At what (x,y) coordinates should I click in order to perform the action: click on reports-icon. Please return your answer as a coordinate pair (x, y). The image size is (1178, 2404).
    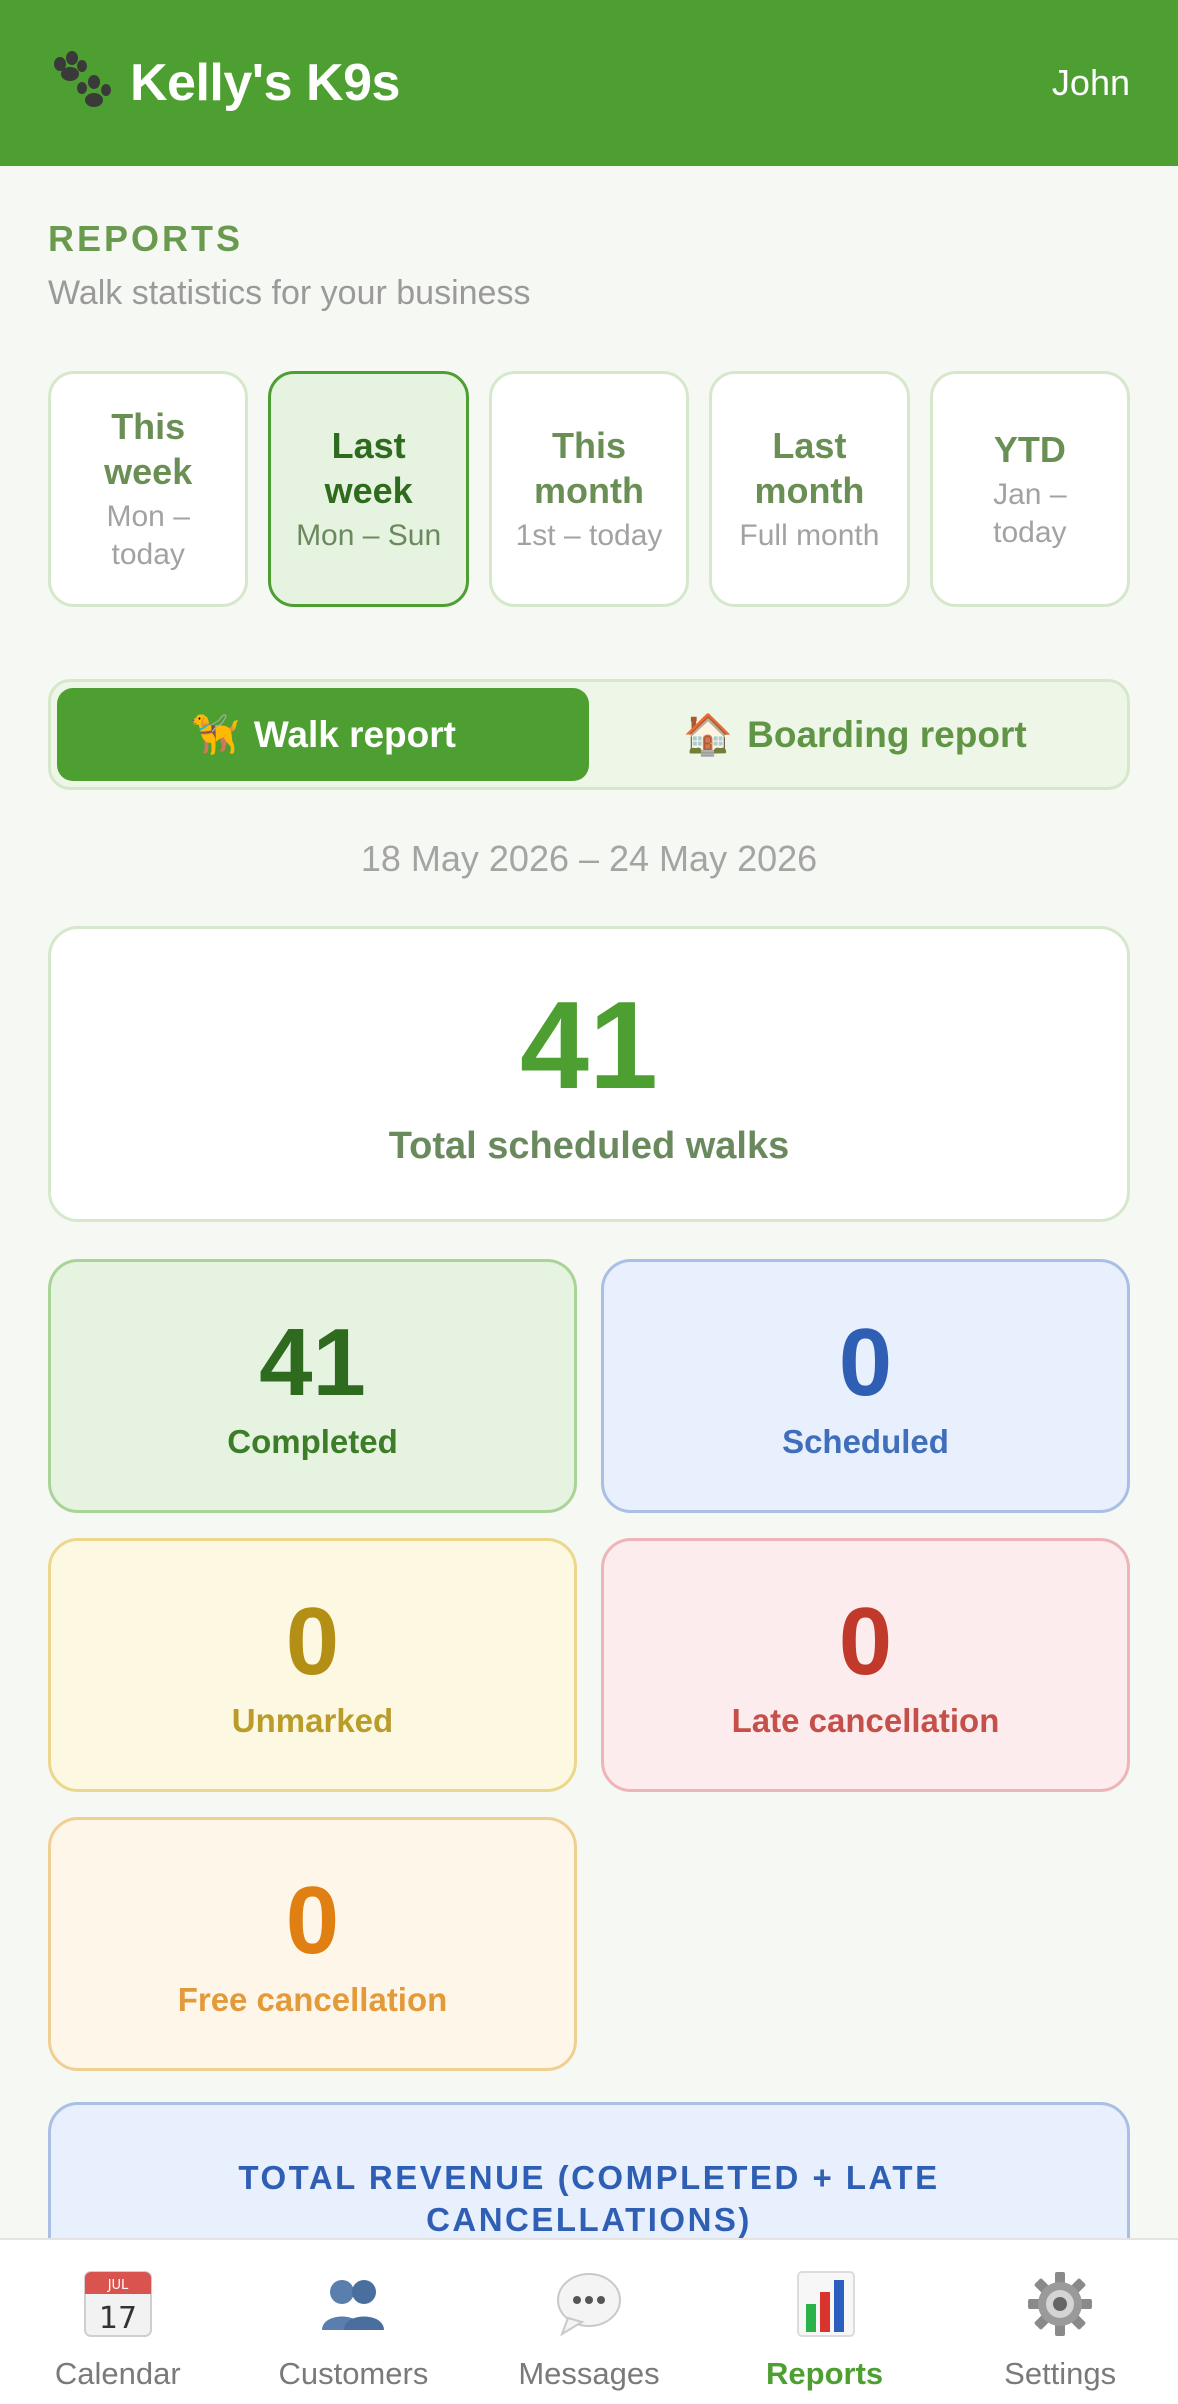
    Looking at the image, I should click on (825, 2304).